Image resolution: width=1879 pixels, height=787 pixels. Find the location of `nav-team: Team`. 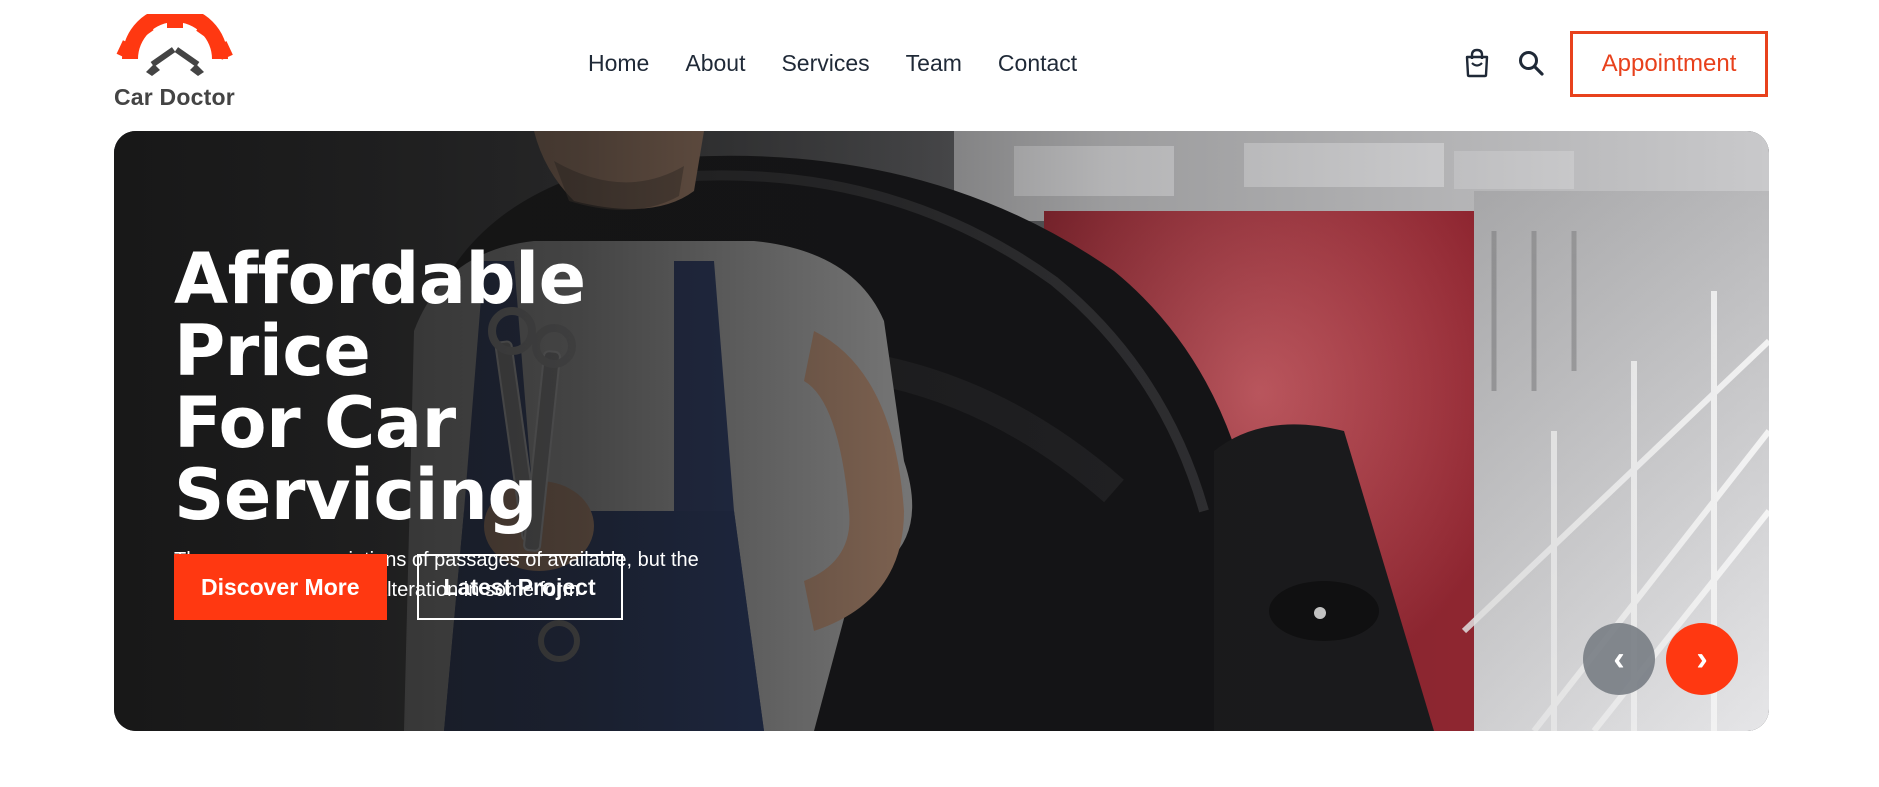

nav-team: Team is located at coordinates (934, 63).